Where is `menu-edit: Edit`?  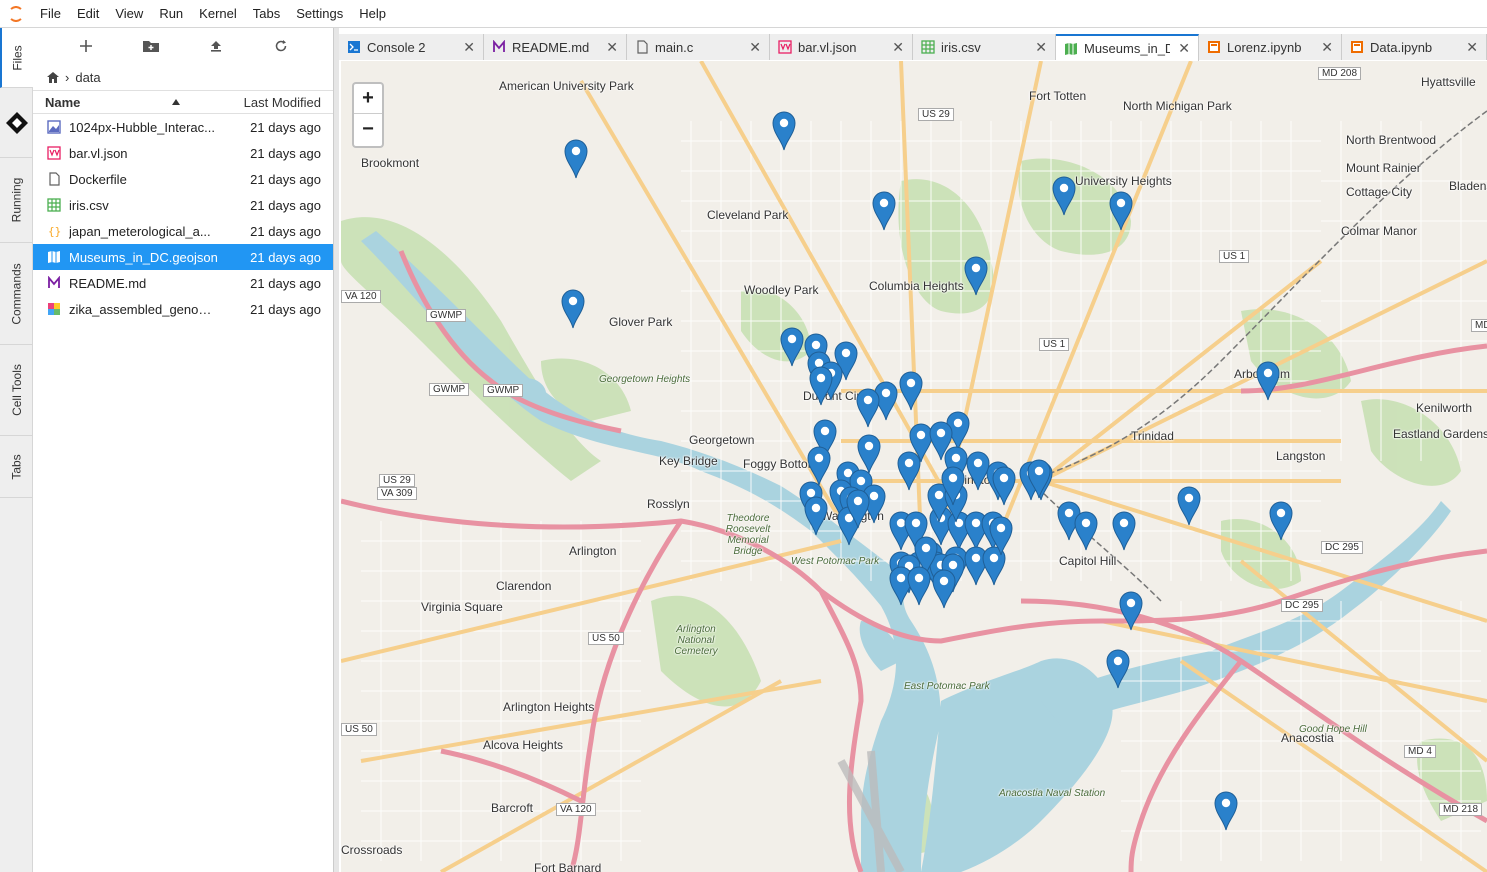 menu-edit: Edit is located at coordinates (88, 14).